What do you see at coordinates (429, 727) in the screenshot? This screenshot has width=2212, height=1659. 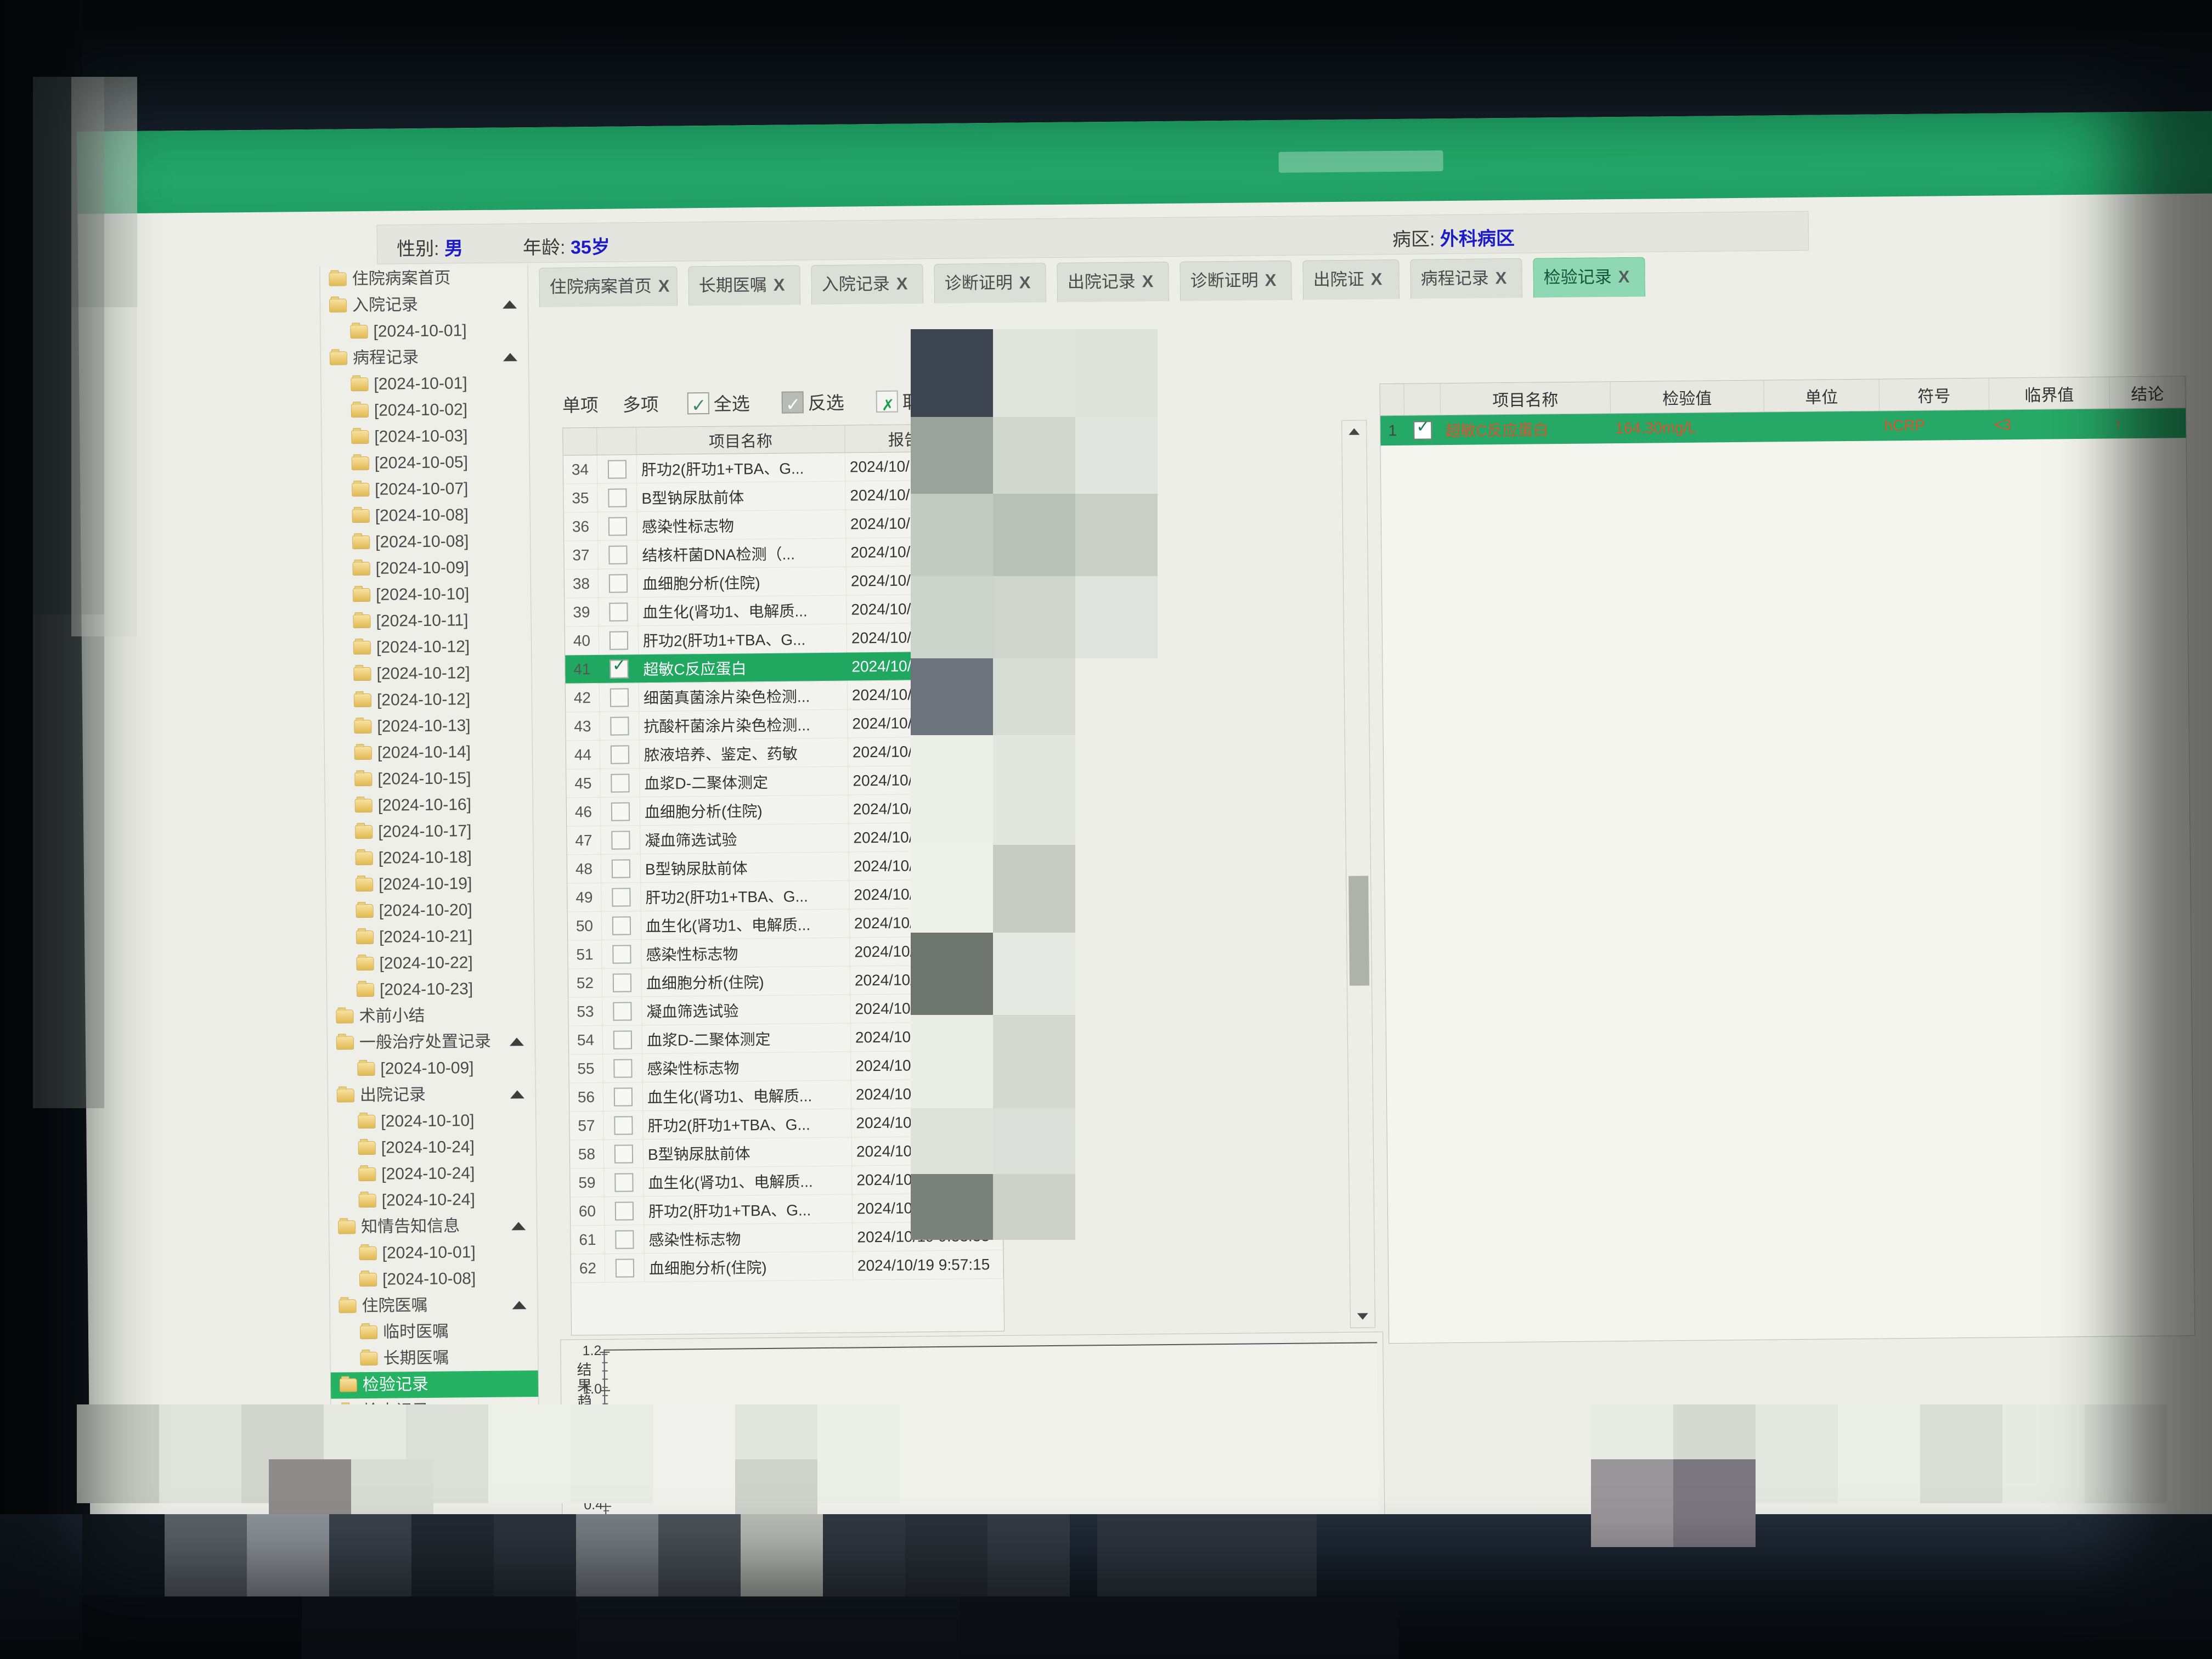 I see `tree-item: [2024-10-13]` at bounding box center [429, 727].